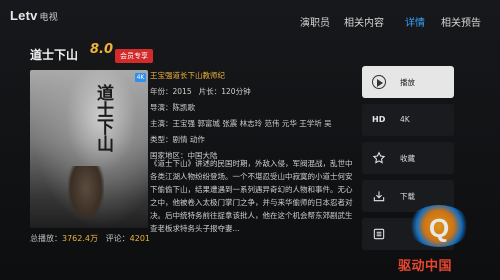  Describe the element at coordinates (379, 119) in the screenshot. I see `hd-icon: HD` at that location.